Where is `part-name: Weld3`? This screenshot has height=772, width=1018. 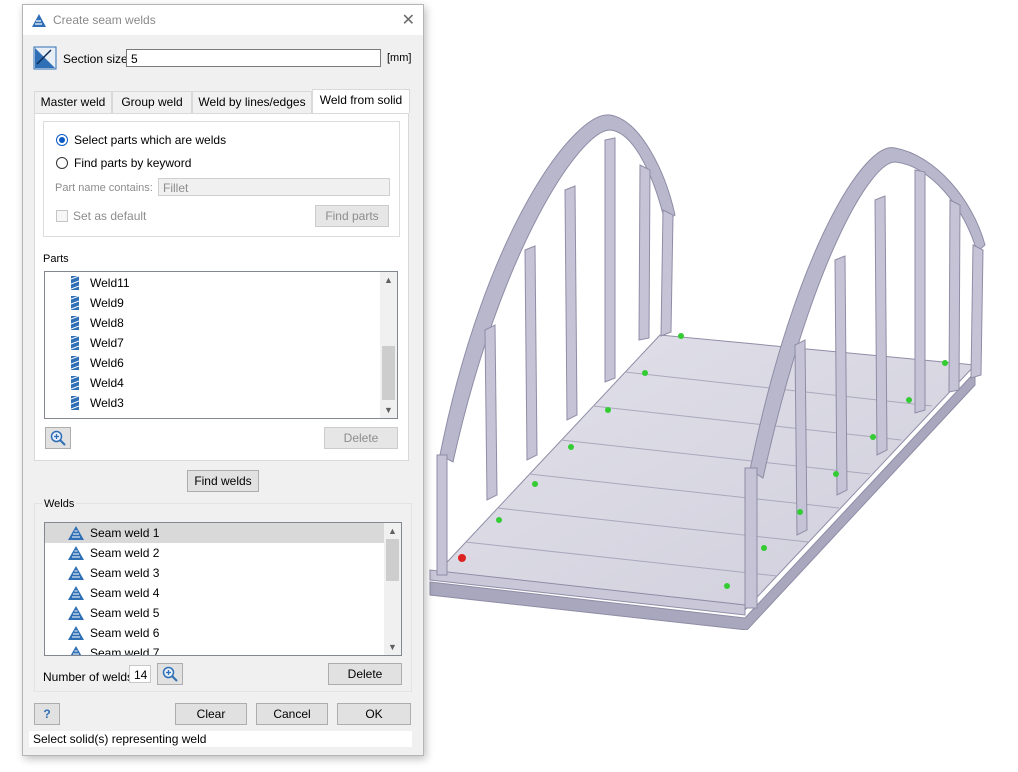 part-name: Weld3 is located at coordinates (107, 403).